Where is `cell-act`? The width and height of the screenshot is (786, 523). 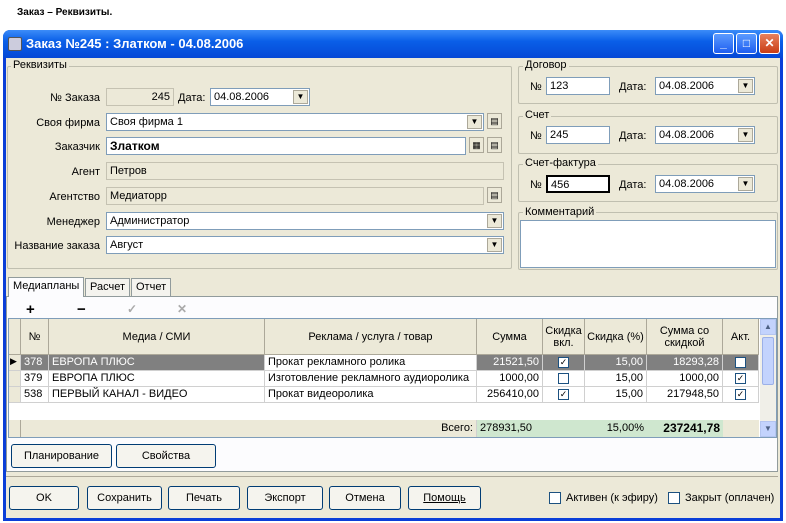 cell-act is located at coordinates (741, 363).